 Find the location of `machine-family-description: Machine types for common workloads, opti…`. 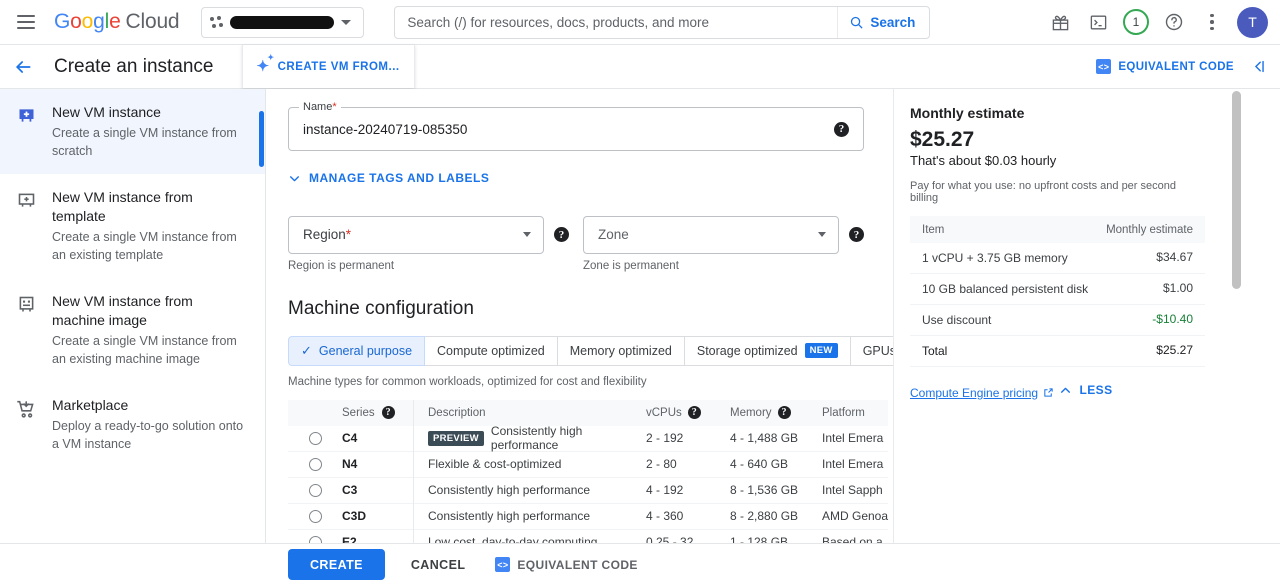

machine-family-description: Machine types for common workloads, opti… is located at coordinates (467, 381).